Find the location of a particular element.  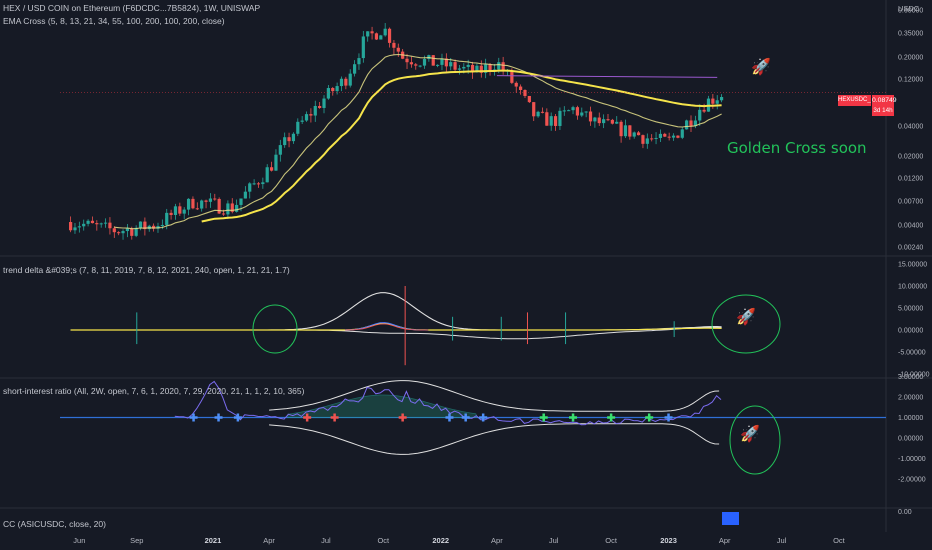

y-tick-label: 0.00700 is located at coordinates (910, 202).